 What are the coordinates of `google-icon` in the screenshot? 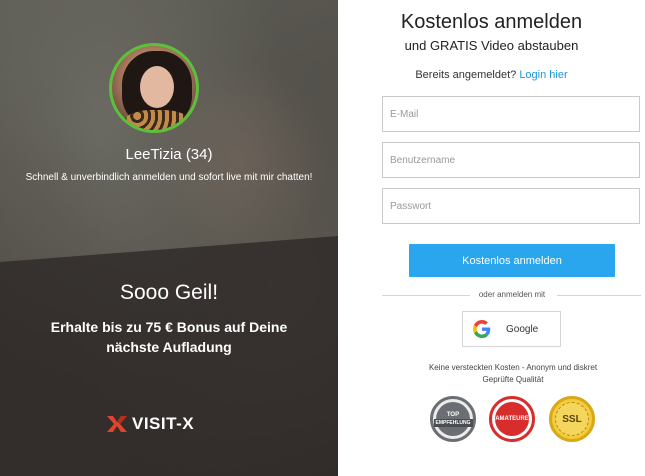 It's located at (482, 329).